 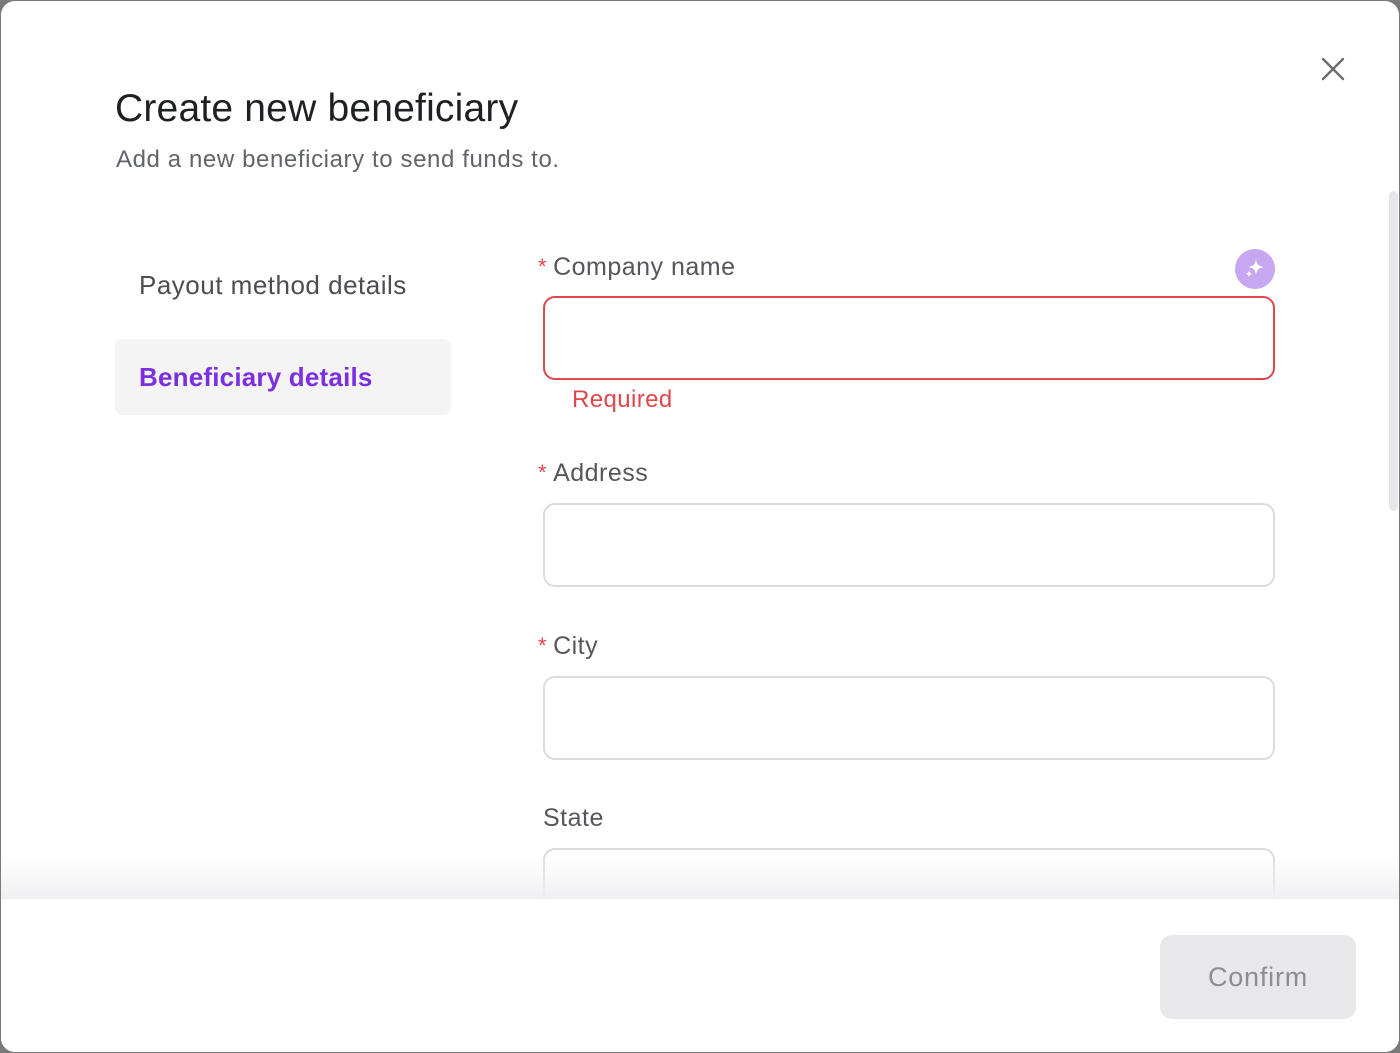 What do you see at coordinates (317, 108) in the screenshot?
I see `modal-title: Create new beneficiary` at bounding box center [317, 108].